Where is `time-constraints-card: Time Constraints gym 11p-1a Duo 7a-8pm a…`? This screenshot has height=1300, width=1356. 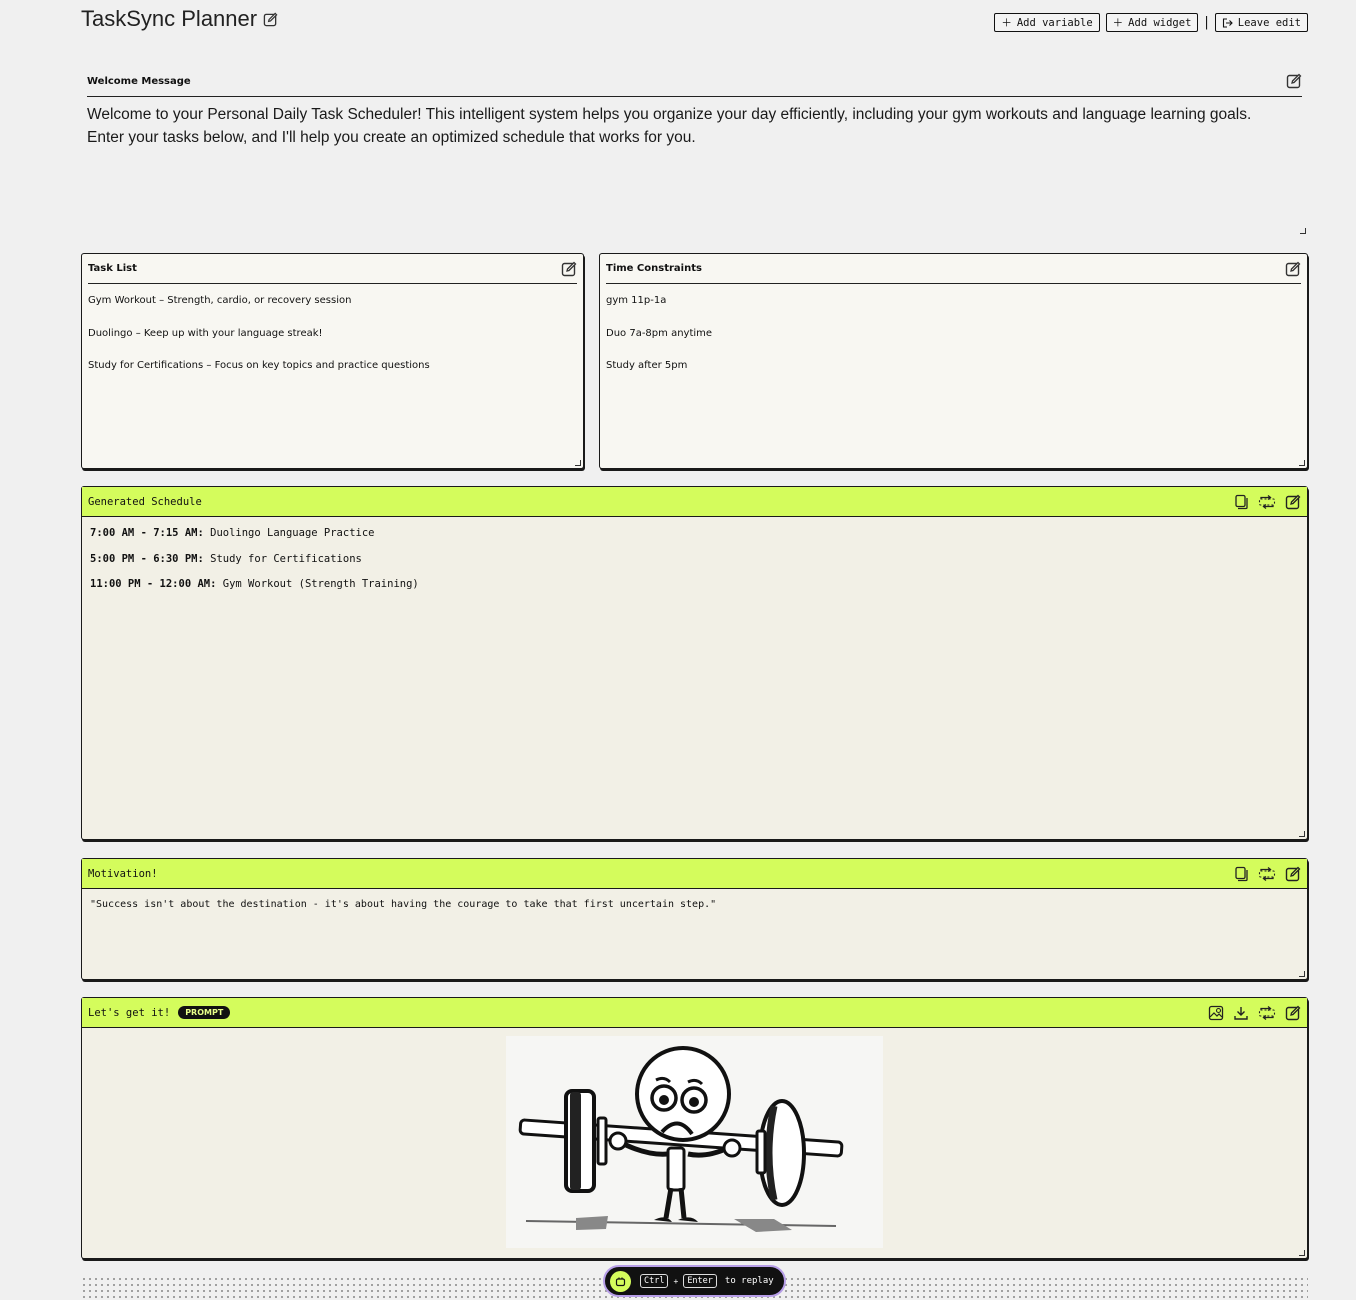 time-constraints-card: Time Constraints gym 11p-1a Duo 7a-8pm a… is located at coordinates (953, 361).